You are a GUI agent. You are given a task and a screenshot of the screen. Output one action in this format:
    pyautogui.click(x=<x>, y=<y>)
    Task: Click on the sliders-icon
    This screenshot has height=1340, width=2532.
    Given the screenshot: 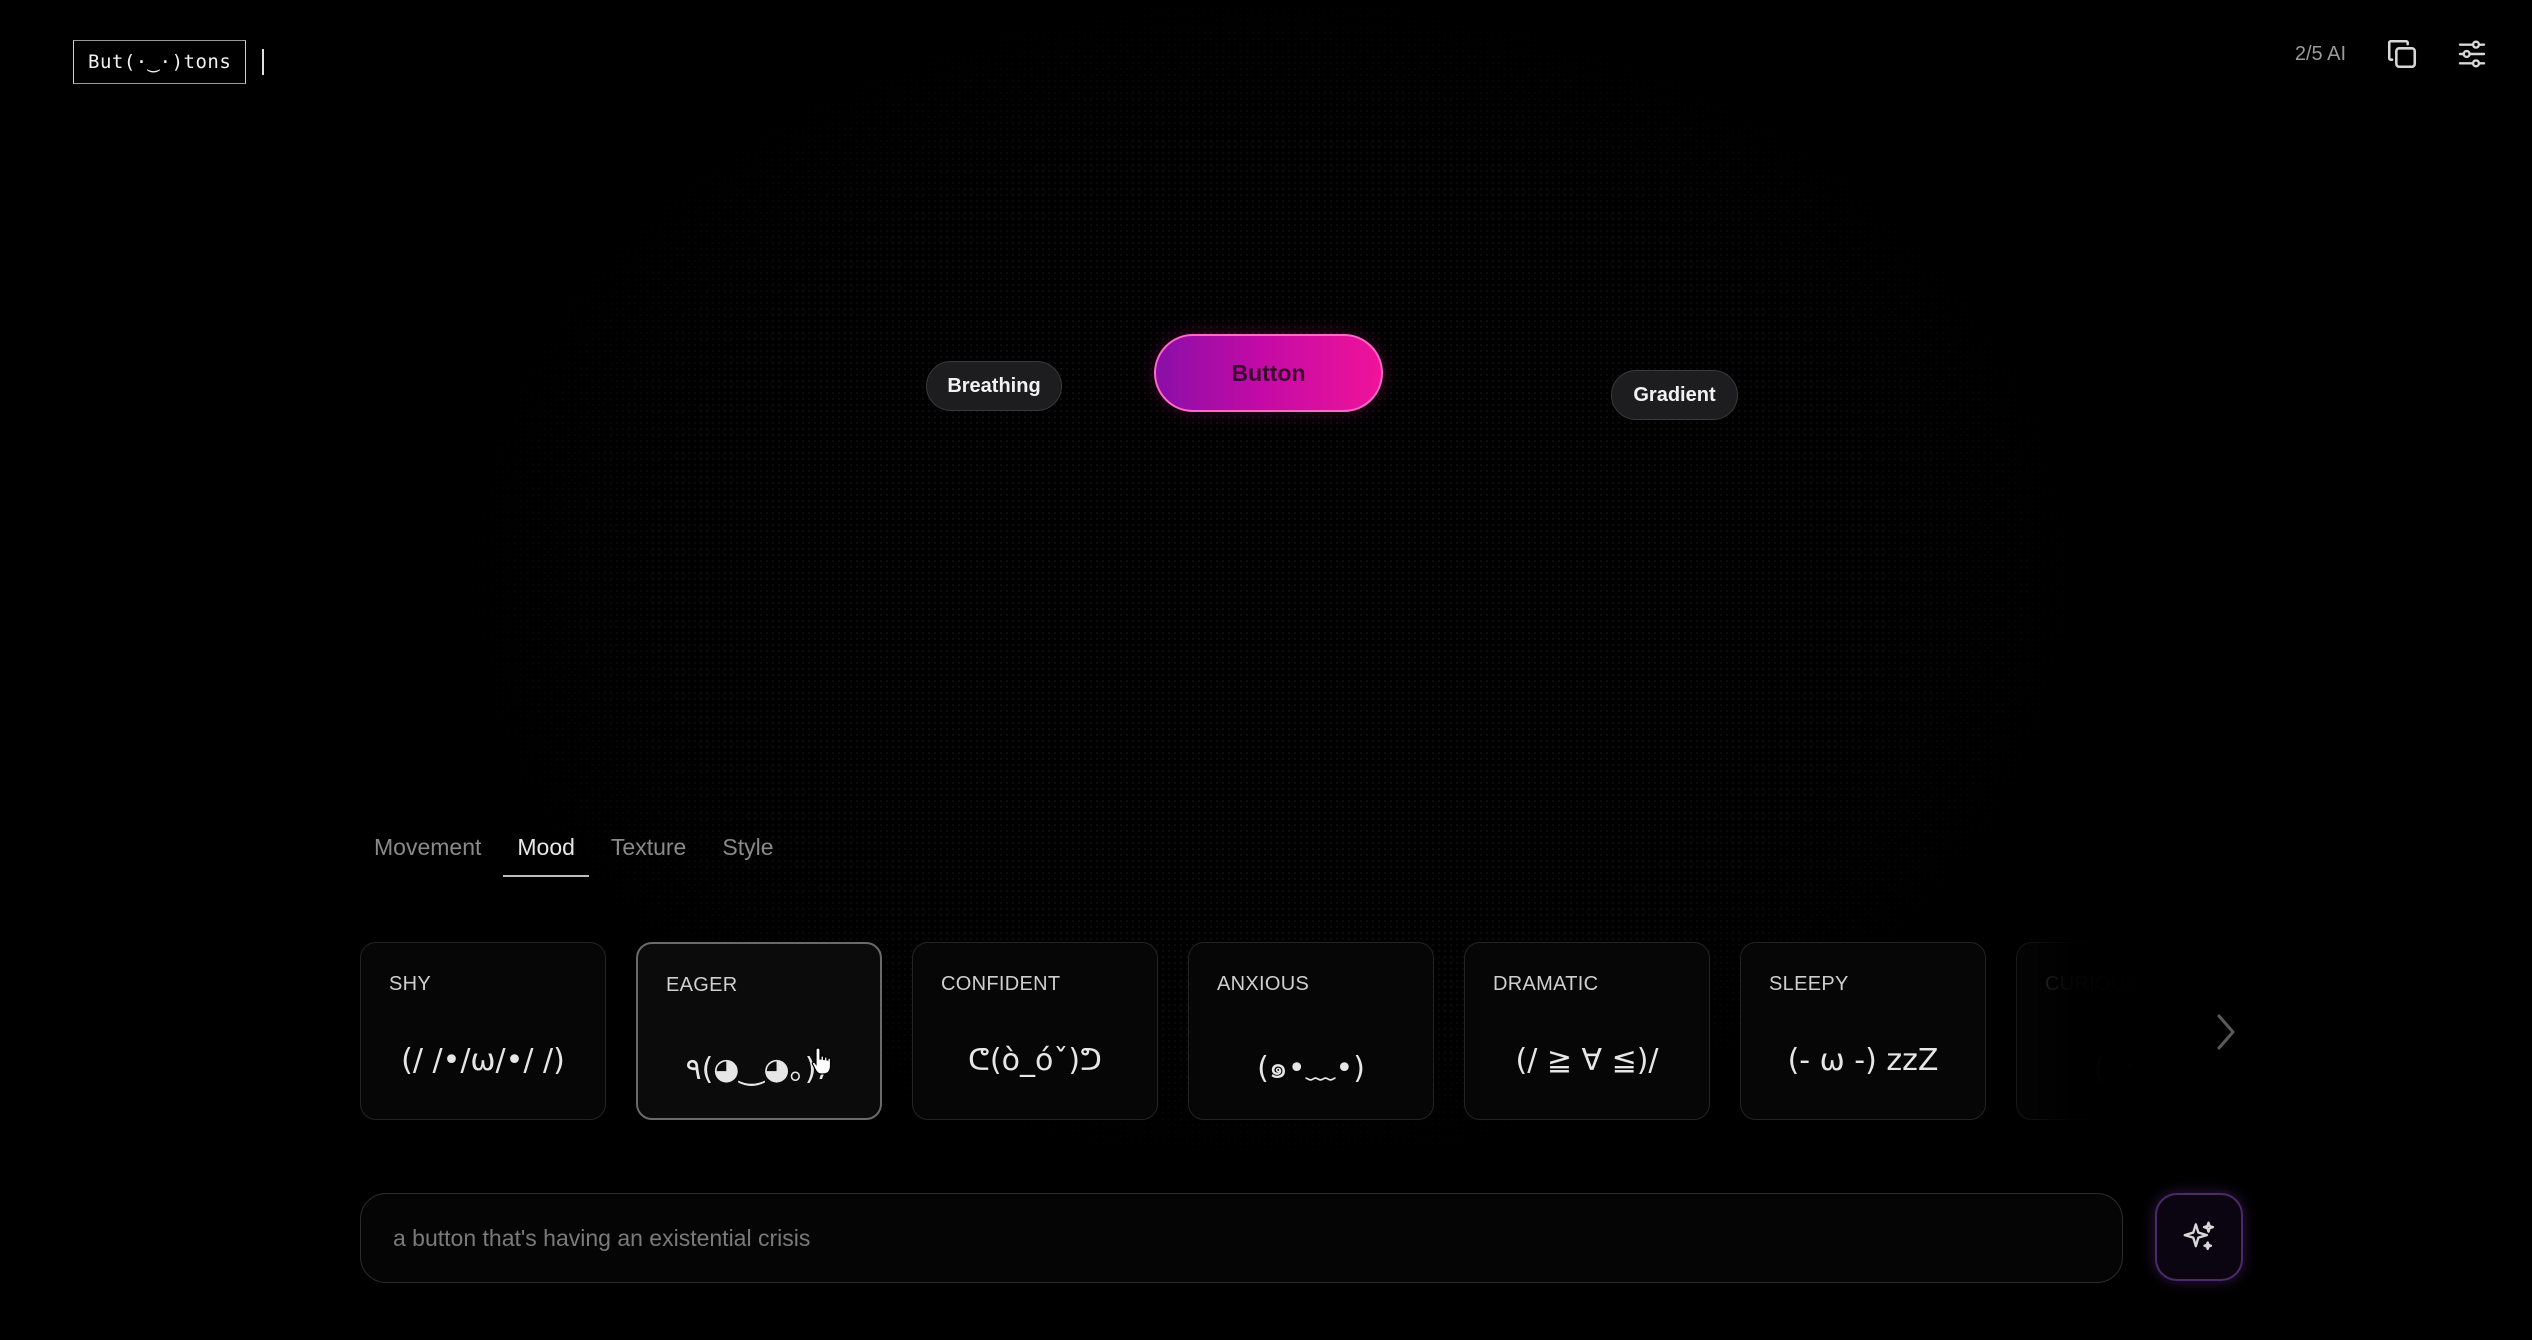 What is the action you would take?
    pyautogui.click(x=2472, y=54)
    